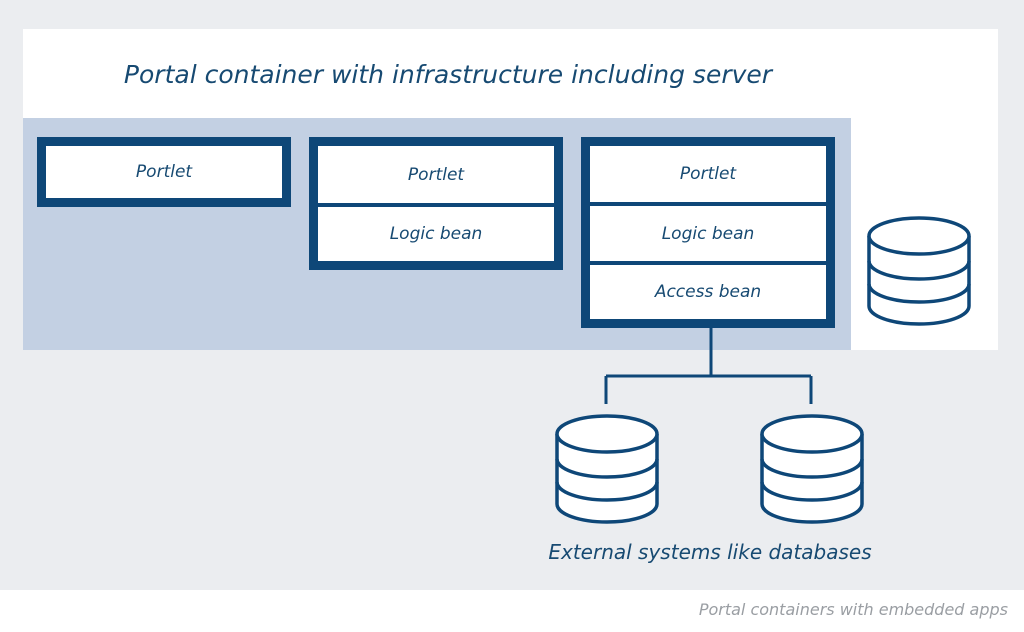  Describe the element at coordinates (710, 552) in the screenshot. I see `external-systems-label: External systems like databases` at that location.